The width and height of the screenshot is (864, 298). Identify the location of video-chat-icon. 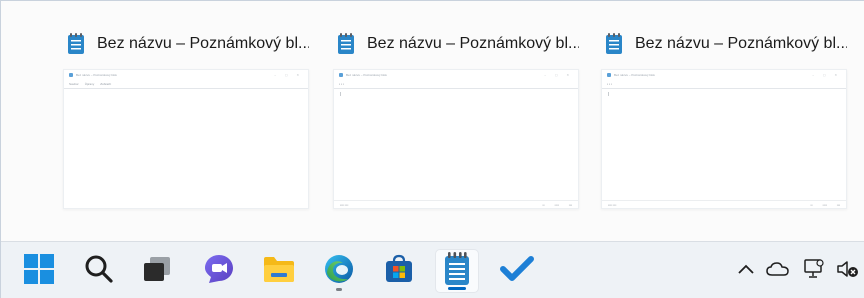
(219, 271).